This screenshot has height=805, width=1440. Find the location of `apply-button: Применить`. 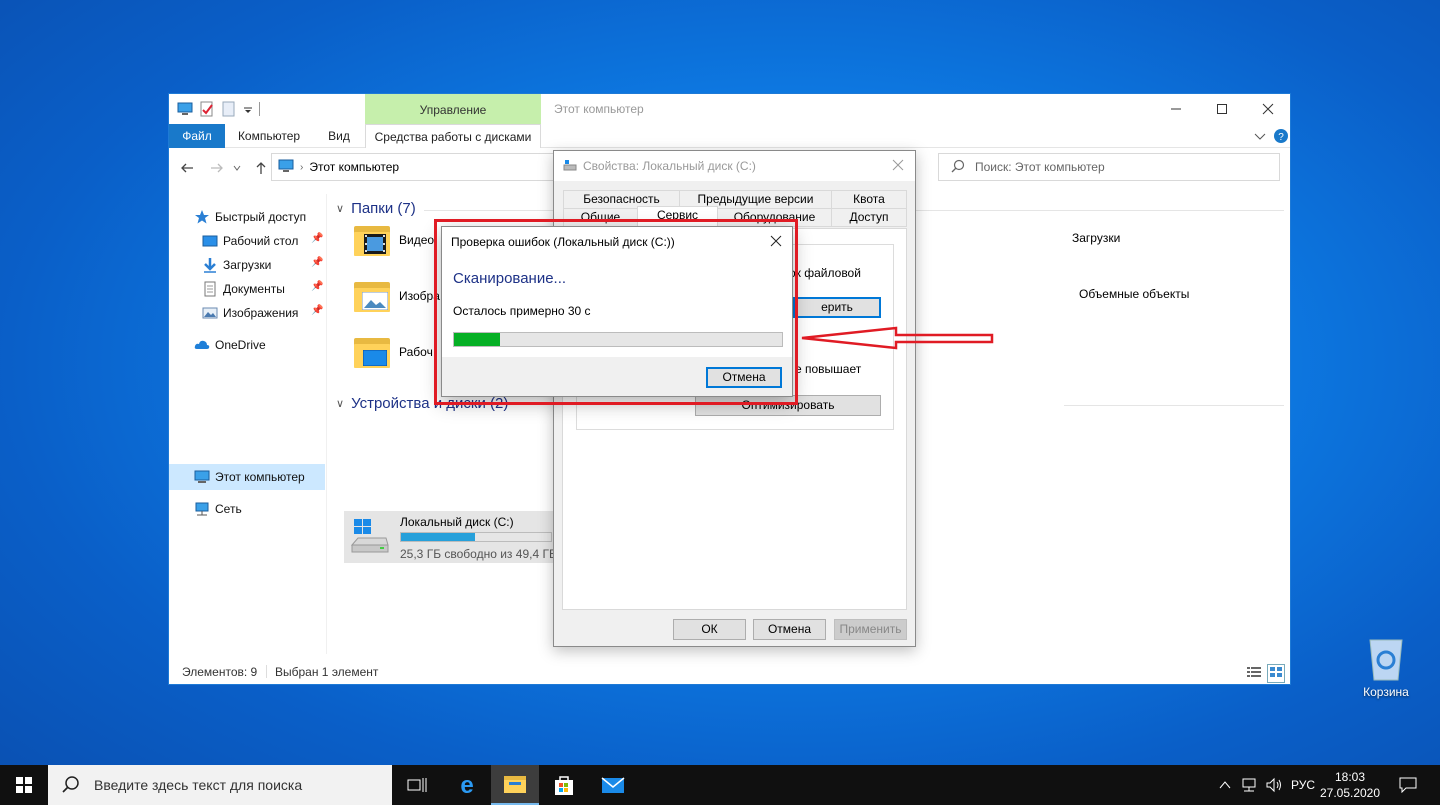

apply-button: Применить is located at coordinates (870, 629).